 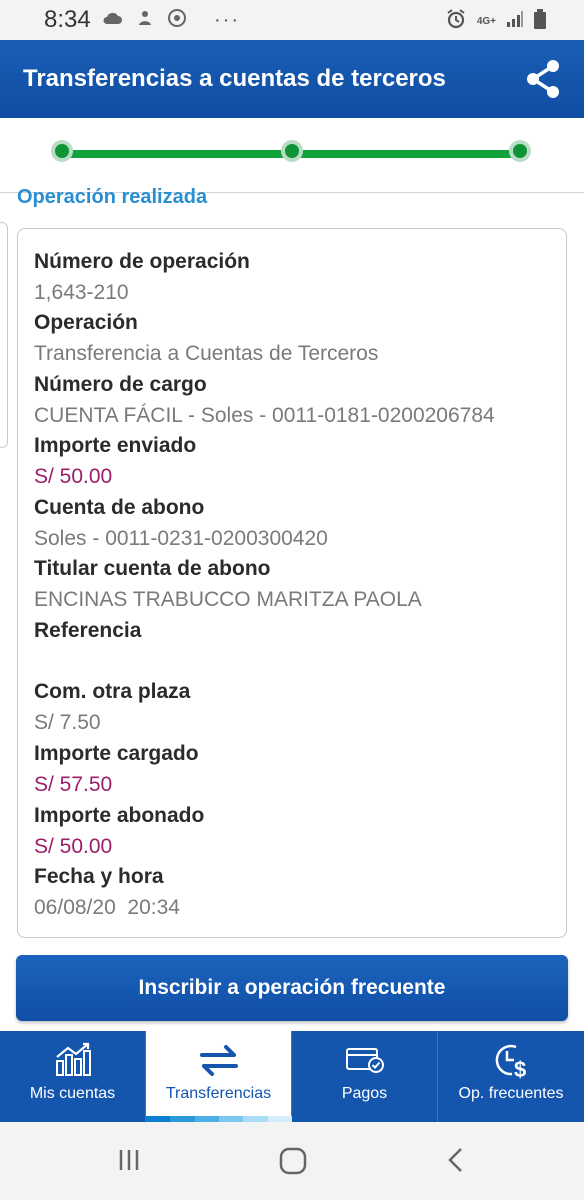 What do you see at coordinates (152, 568) in the screenshot?
I see `detail-label: Titular cuenta de abono` at bounding box center [152, 568].